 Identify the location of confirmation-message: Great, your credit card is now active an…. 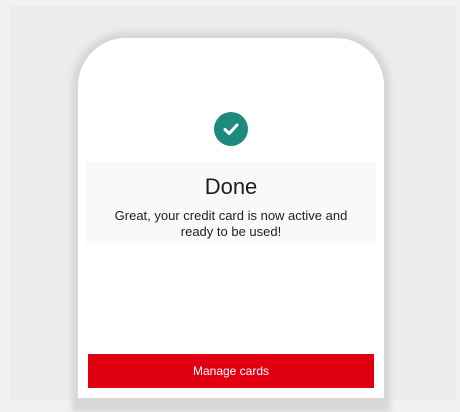
(231, 223).